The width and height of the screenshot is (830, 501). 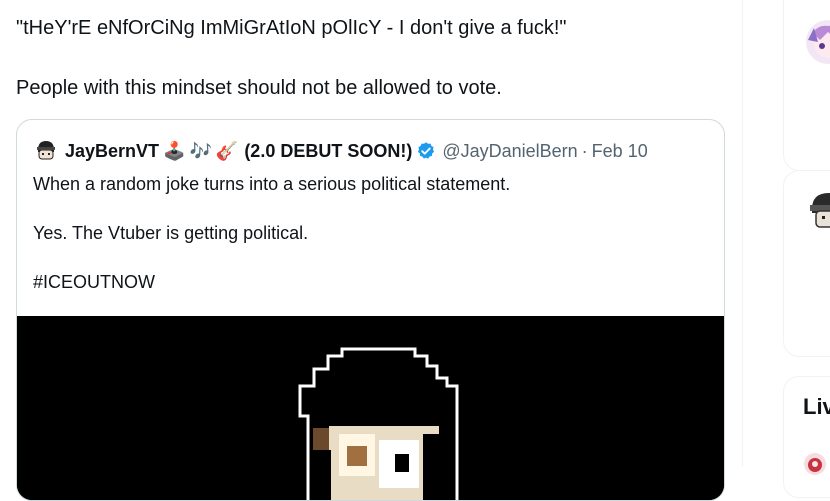 What do you see at coordinates (328, 151) in the screenshot?
I see `quoted-author-name-suffix: (2.0 DEBUT SOON!)` at bounding box center [328, 151].